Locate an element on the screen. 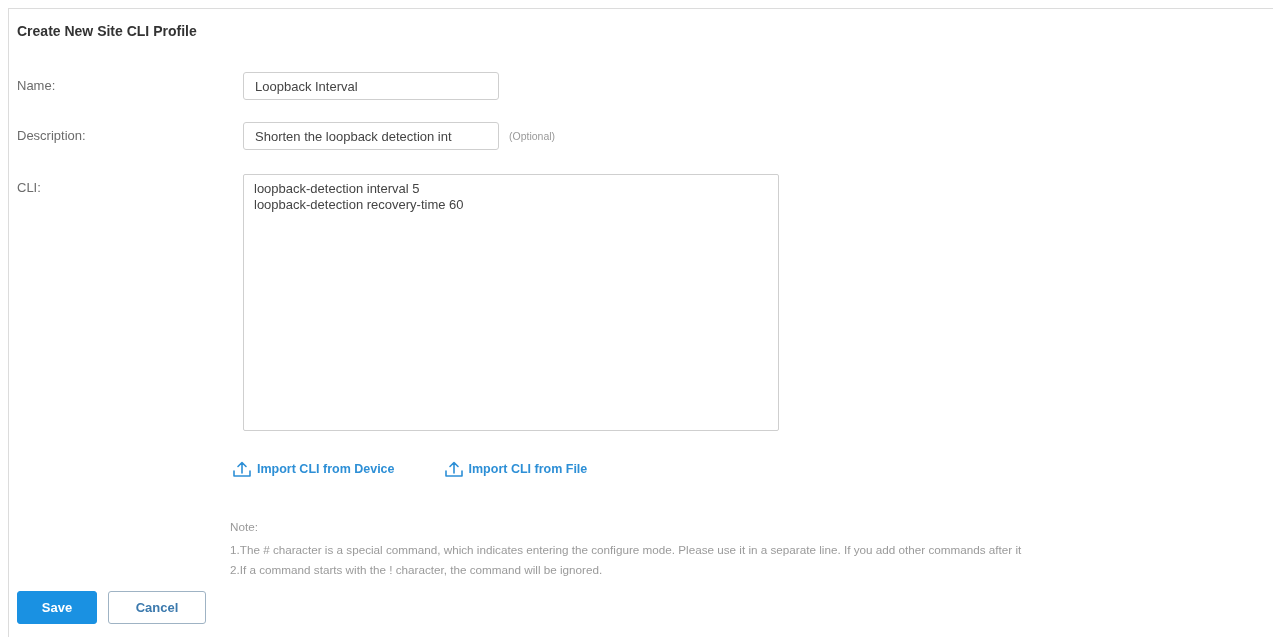 This screenshot has width=1273, height=637. text-input: Loopback Interval is located at coordinates (371, 86).